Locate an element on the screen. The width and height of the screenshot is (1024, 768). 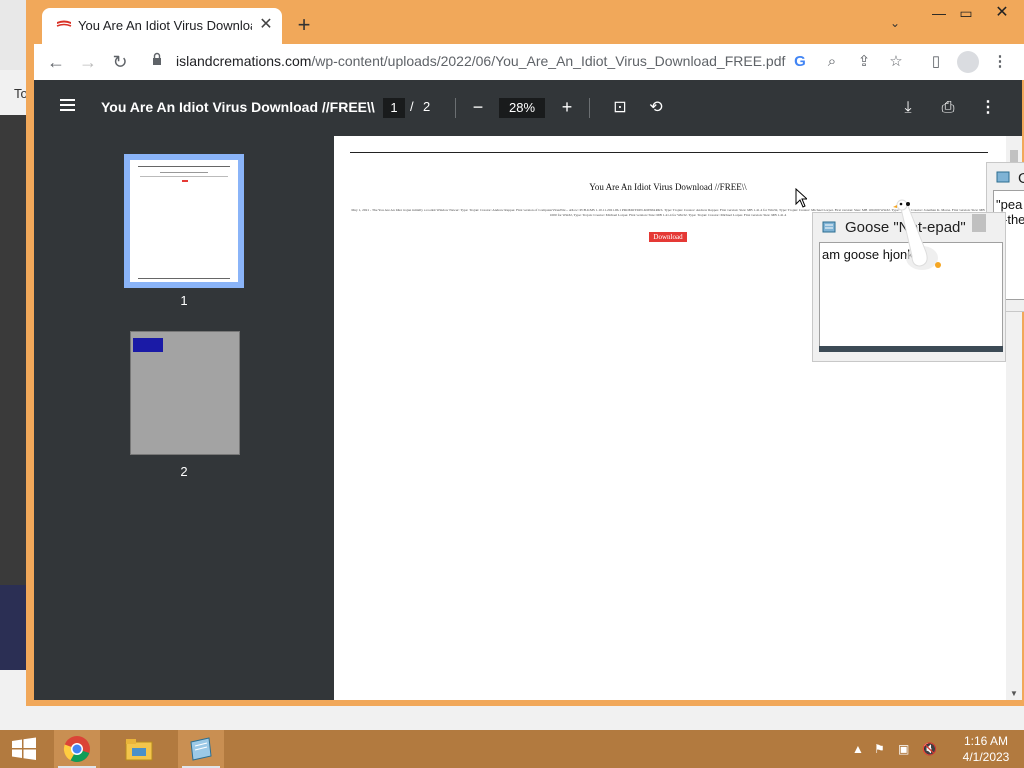
chrome-icon is located at coordinates (76, 749).